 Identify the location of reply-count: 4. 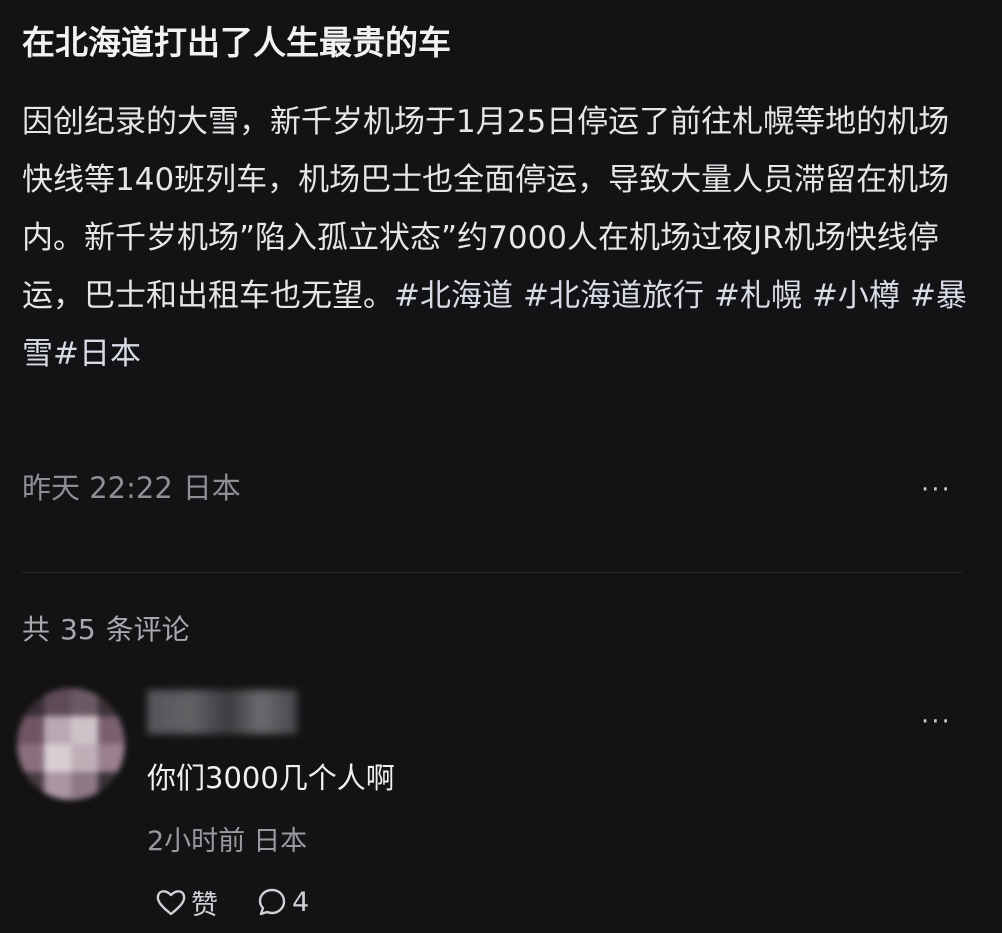
(301, 902).